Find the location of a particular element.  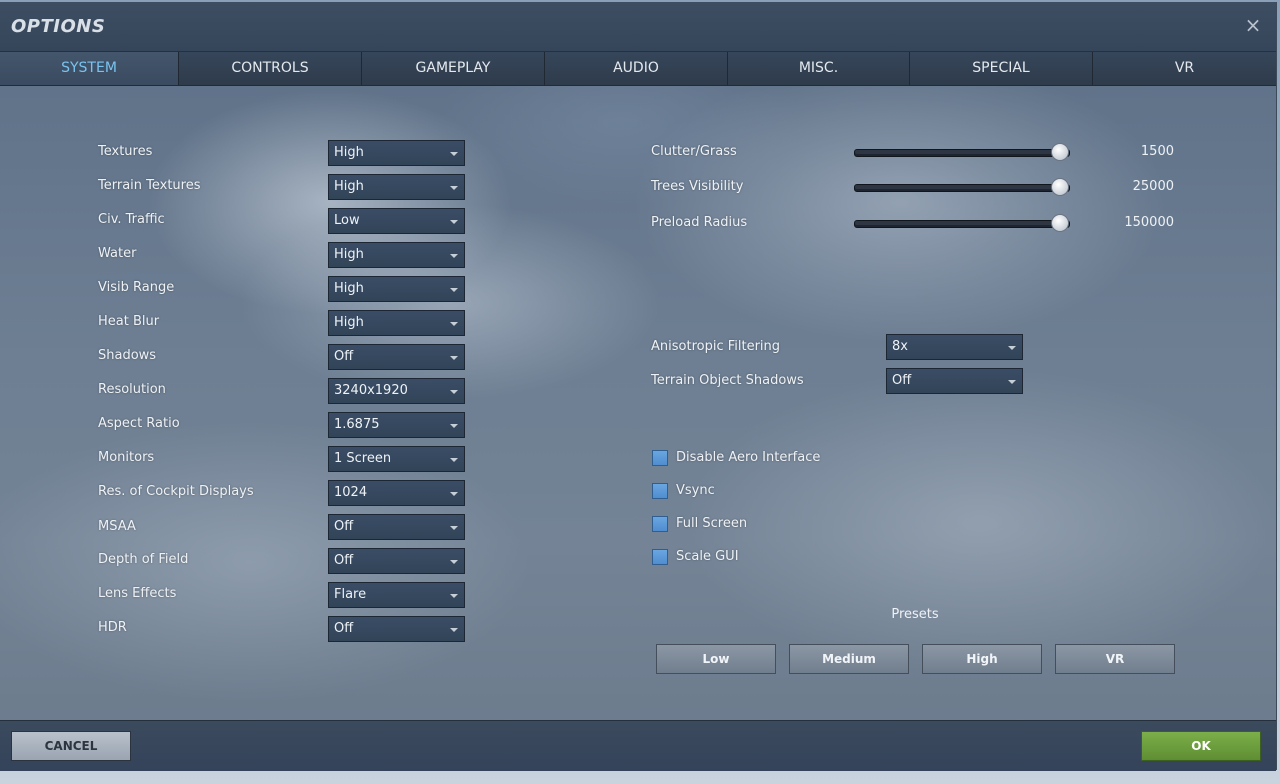

preset-medium-button: Medium is located at coordinates (849, 659).